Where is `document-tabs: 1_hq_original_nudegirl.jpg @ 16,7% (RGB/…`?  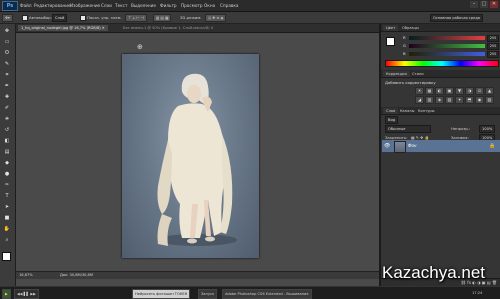
document-tabs: 1_hq_original_nudegirl.jpg @ 16,7% (RGB/… is located at coordinates (197, 28).